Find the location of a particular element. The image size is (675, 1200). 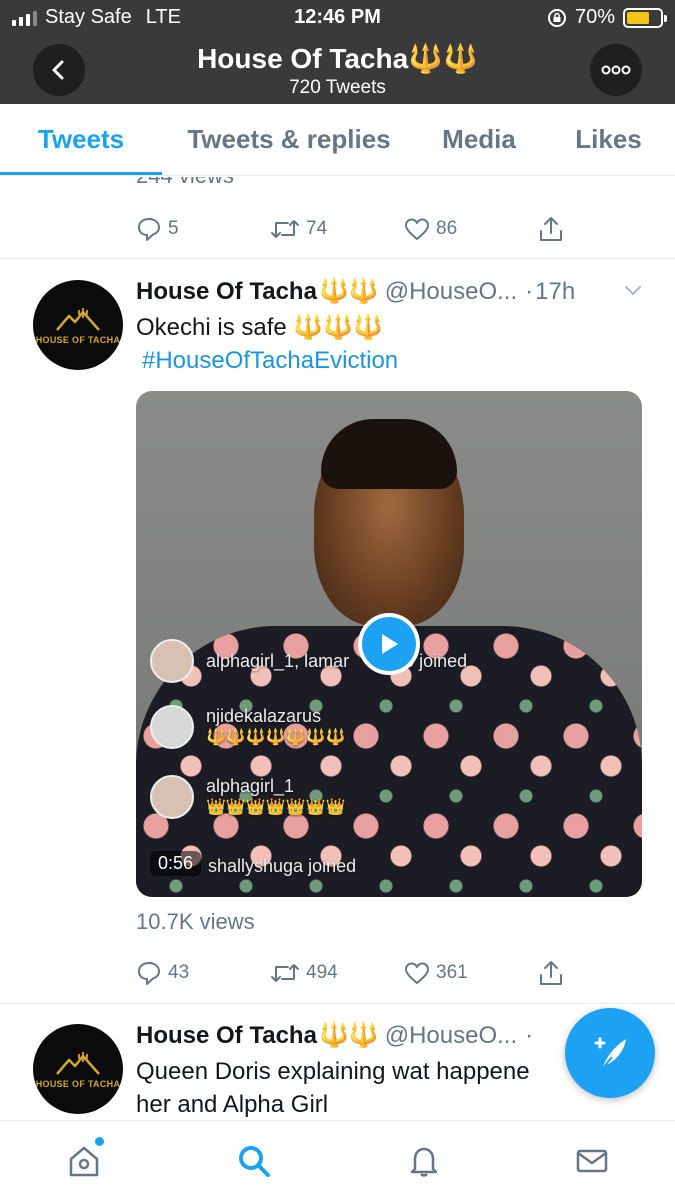

profile-title: House Of Tacha🔱🔱 720 Tweets is located at coordinates (337, 70).